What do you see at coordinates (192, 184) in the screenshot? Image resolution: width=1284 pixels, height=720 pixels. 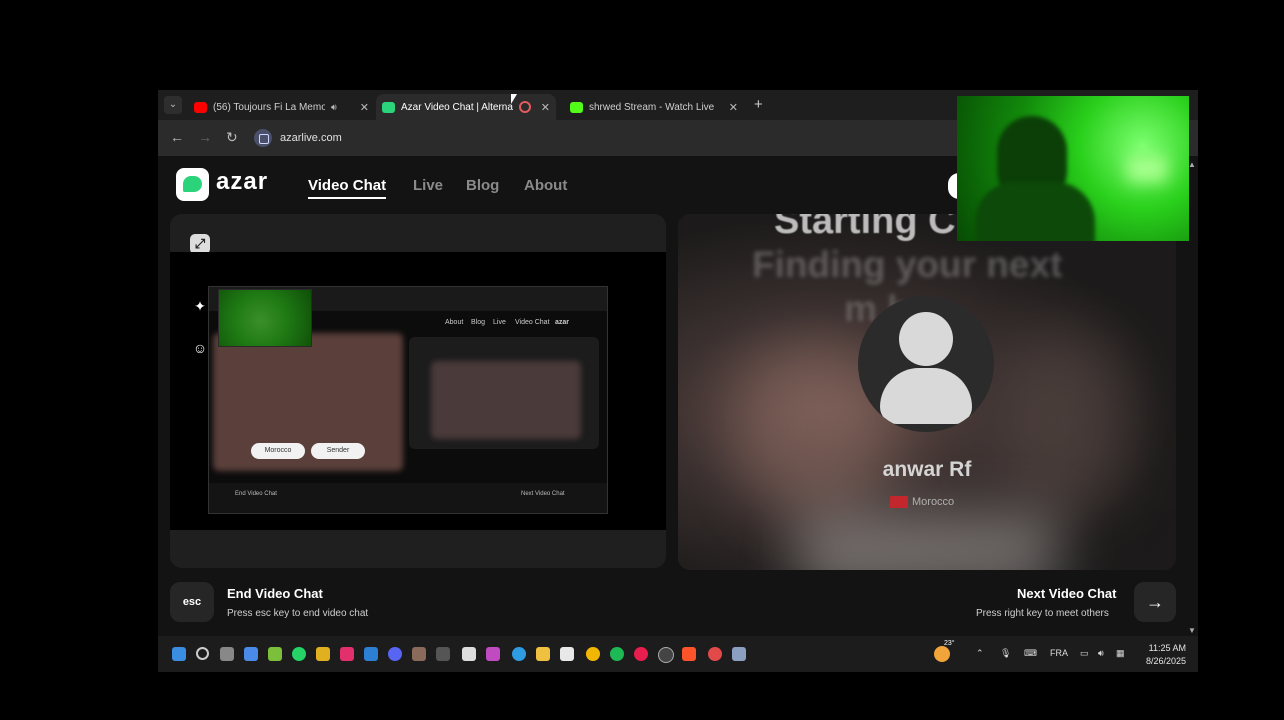 I see `azar-logo-icon` at bounding box center [192, 184].